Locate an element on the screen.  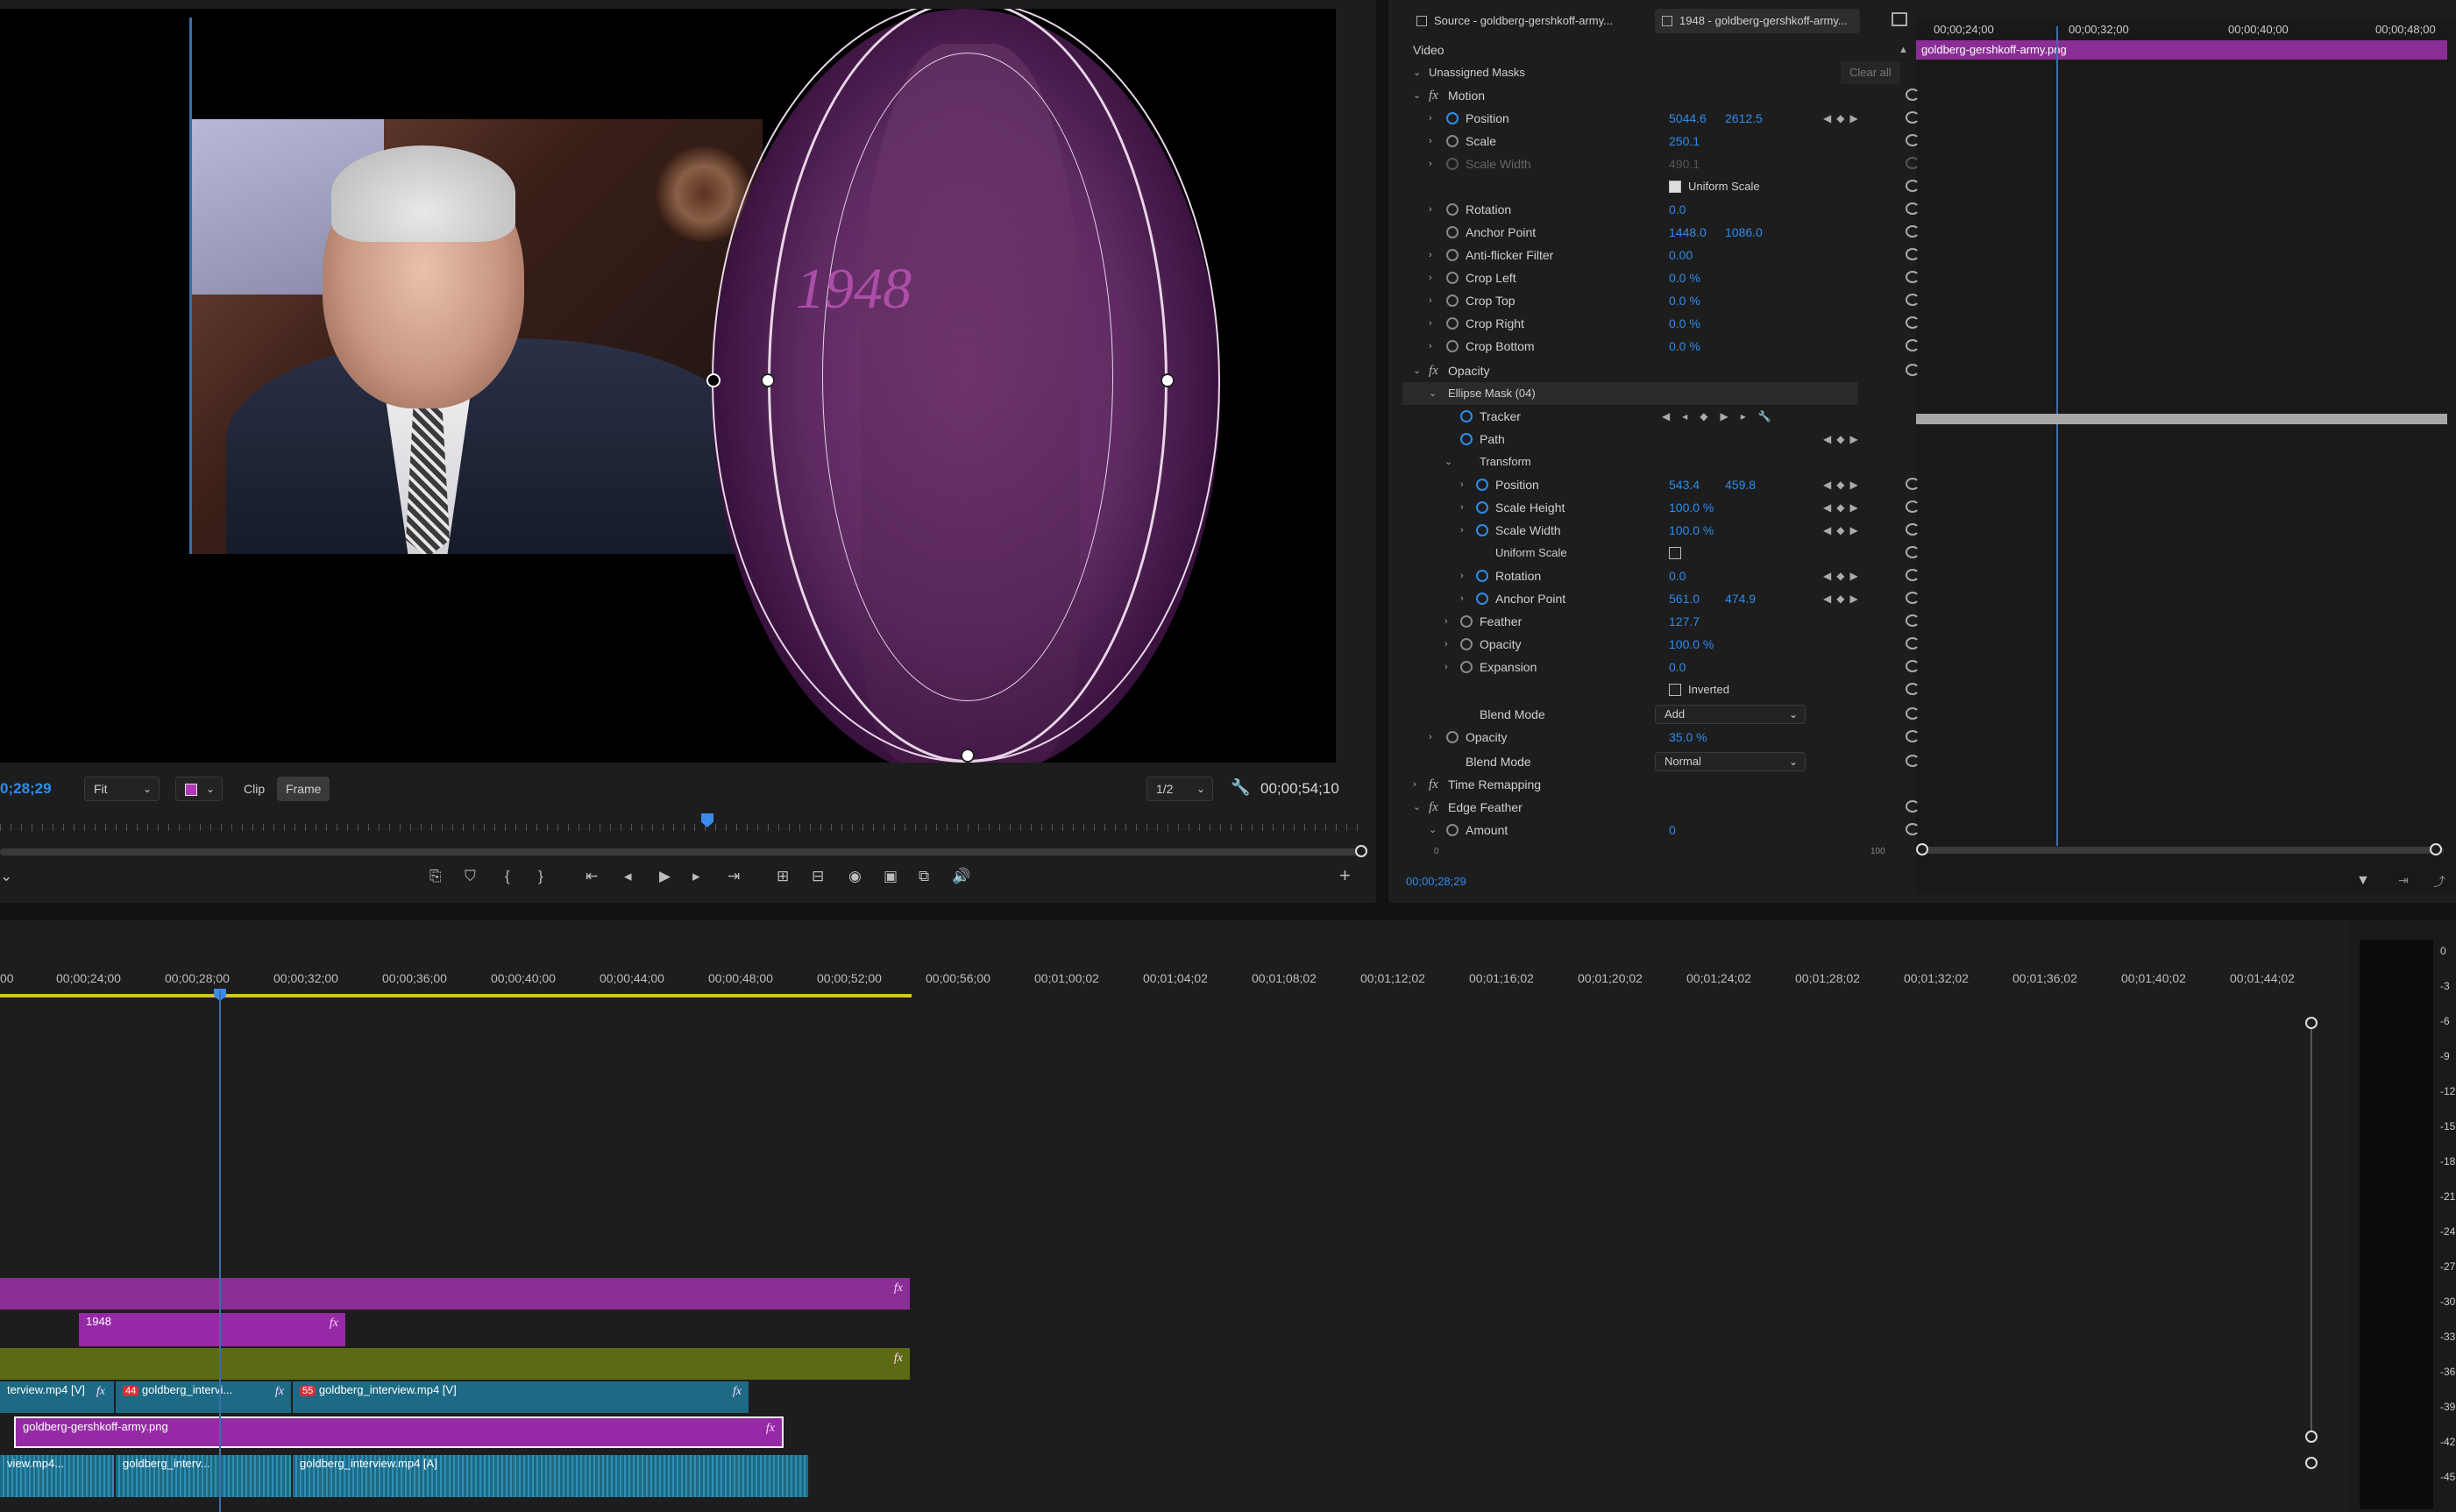
ec-scroll-bar is located at coordinates (2181, 850).